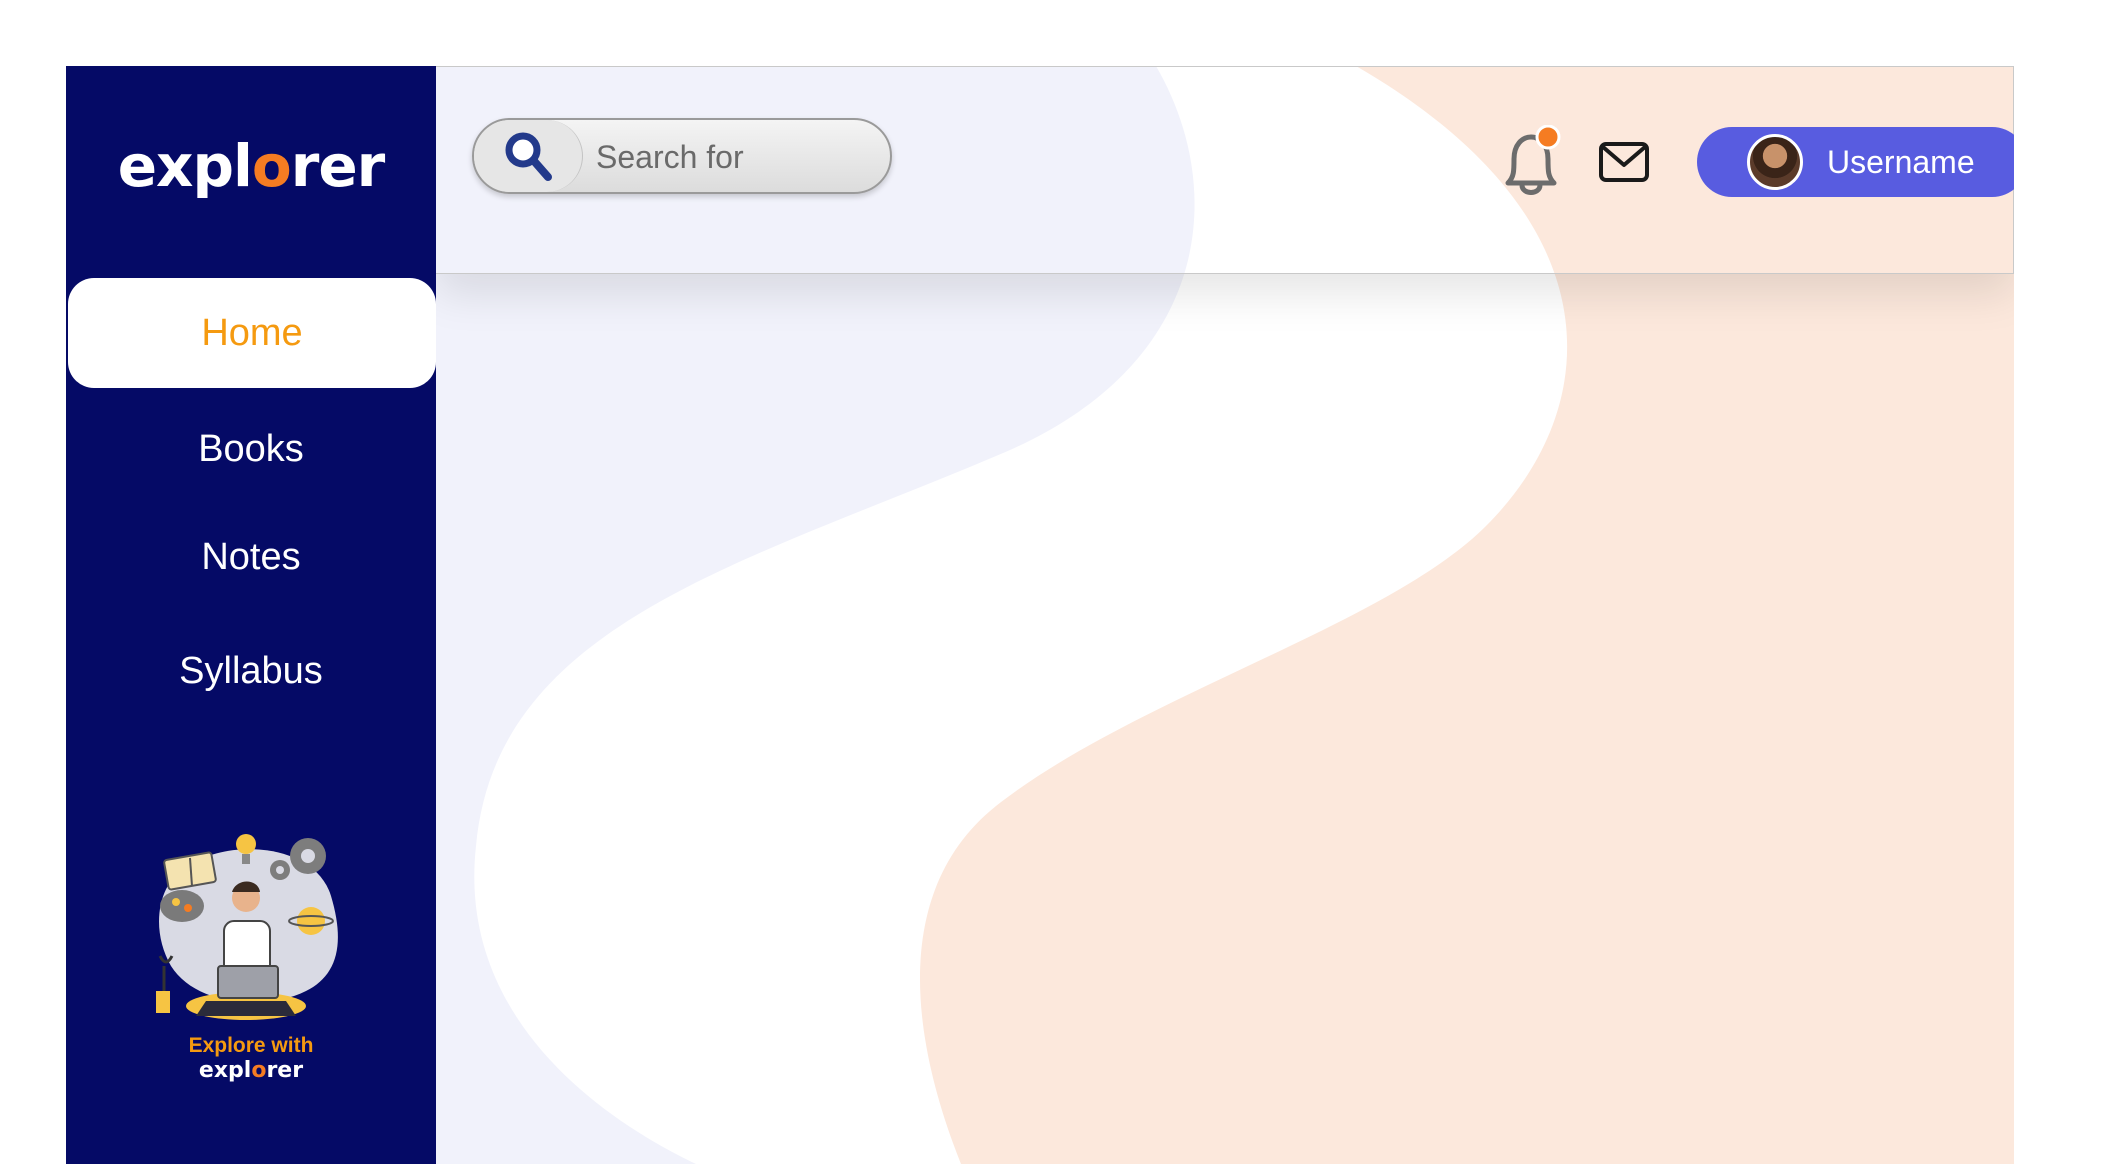  What do you see at coordinates (225, 1070) in the screenshot?
I see `promo-logo-start: expl` at bounding box center [225, 1070].